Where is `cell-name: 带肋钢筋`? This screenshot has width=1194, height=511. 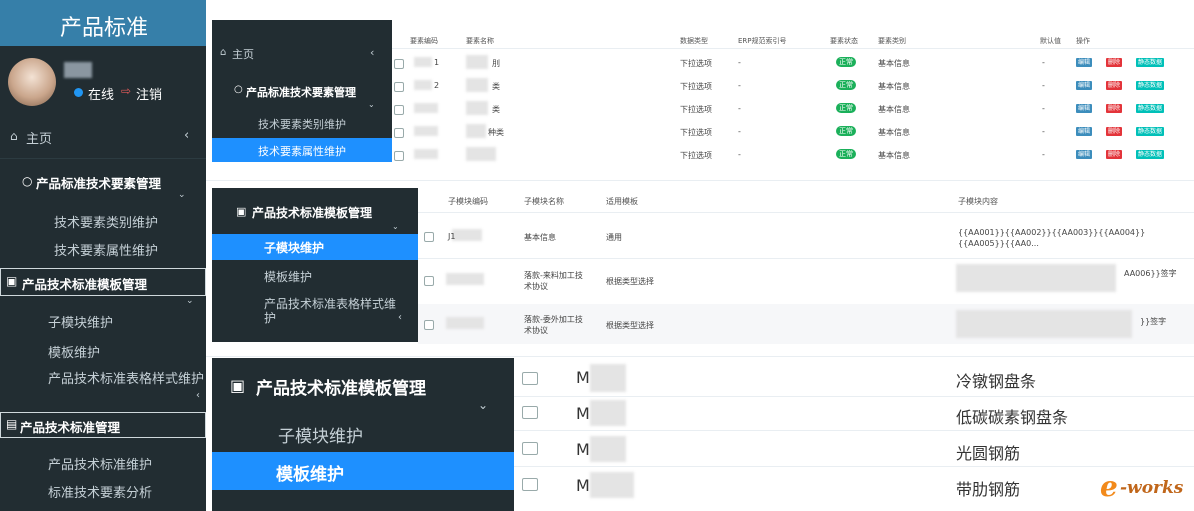
cell-name: 带肋钢筋 is located at coordinates (988, 489).